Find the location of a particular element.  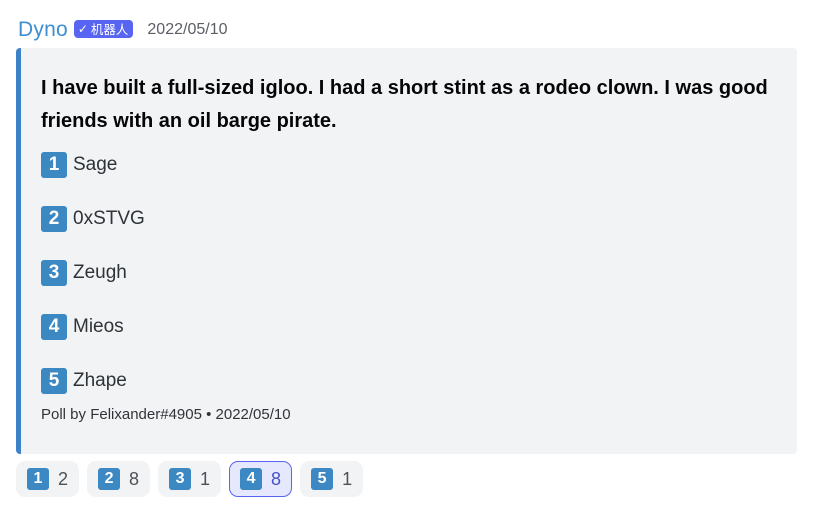

reaction-bar: 1 2 2 8 3 1 4 8 5 1 is located at coordinates (193, 479).